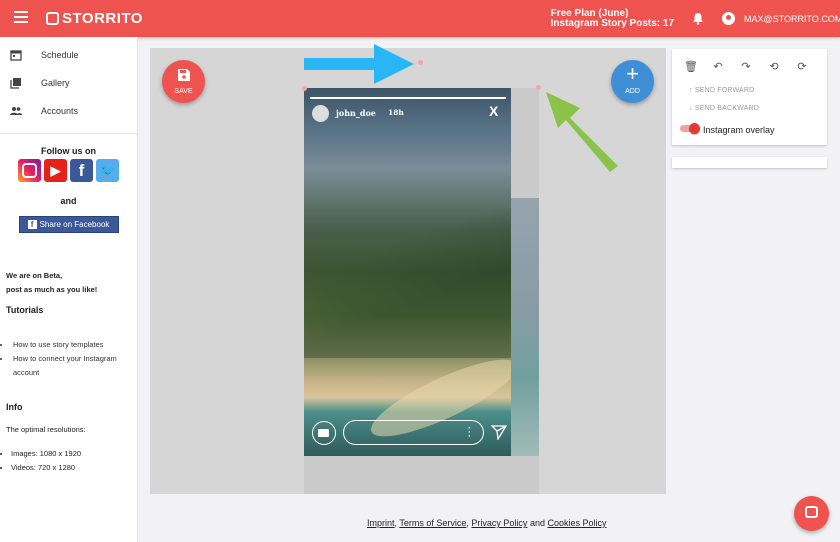  I want to click on story-posts-count: Instagram Story Posts: 17, so click(612, 23).